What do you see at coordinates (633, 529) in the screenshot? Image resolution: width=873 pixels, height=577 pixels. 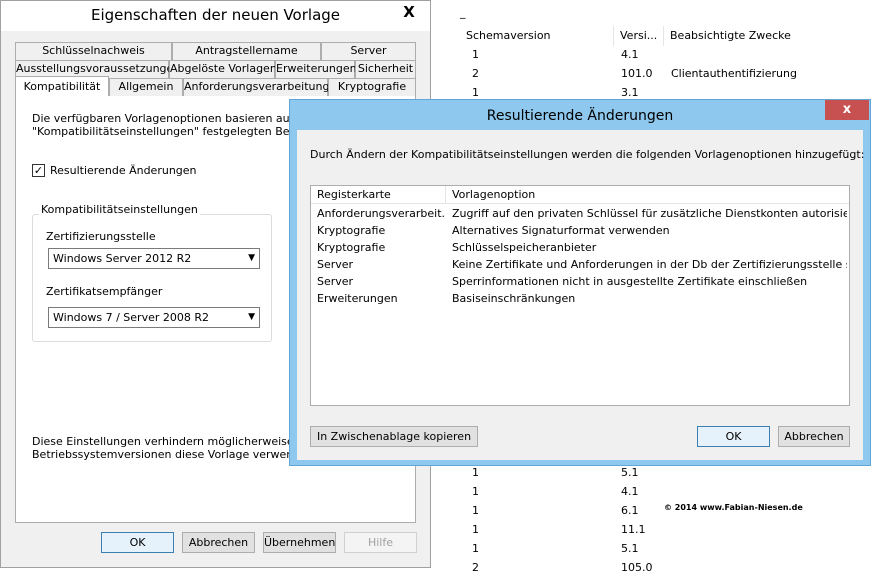 I see `row-version: 11.1` at bounding box center [633, 529].